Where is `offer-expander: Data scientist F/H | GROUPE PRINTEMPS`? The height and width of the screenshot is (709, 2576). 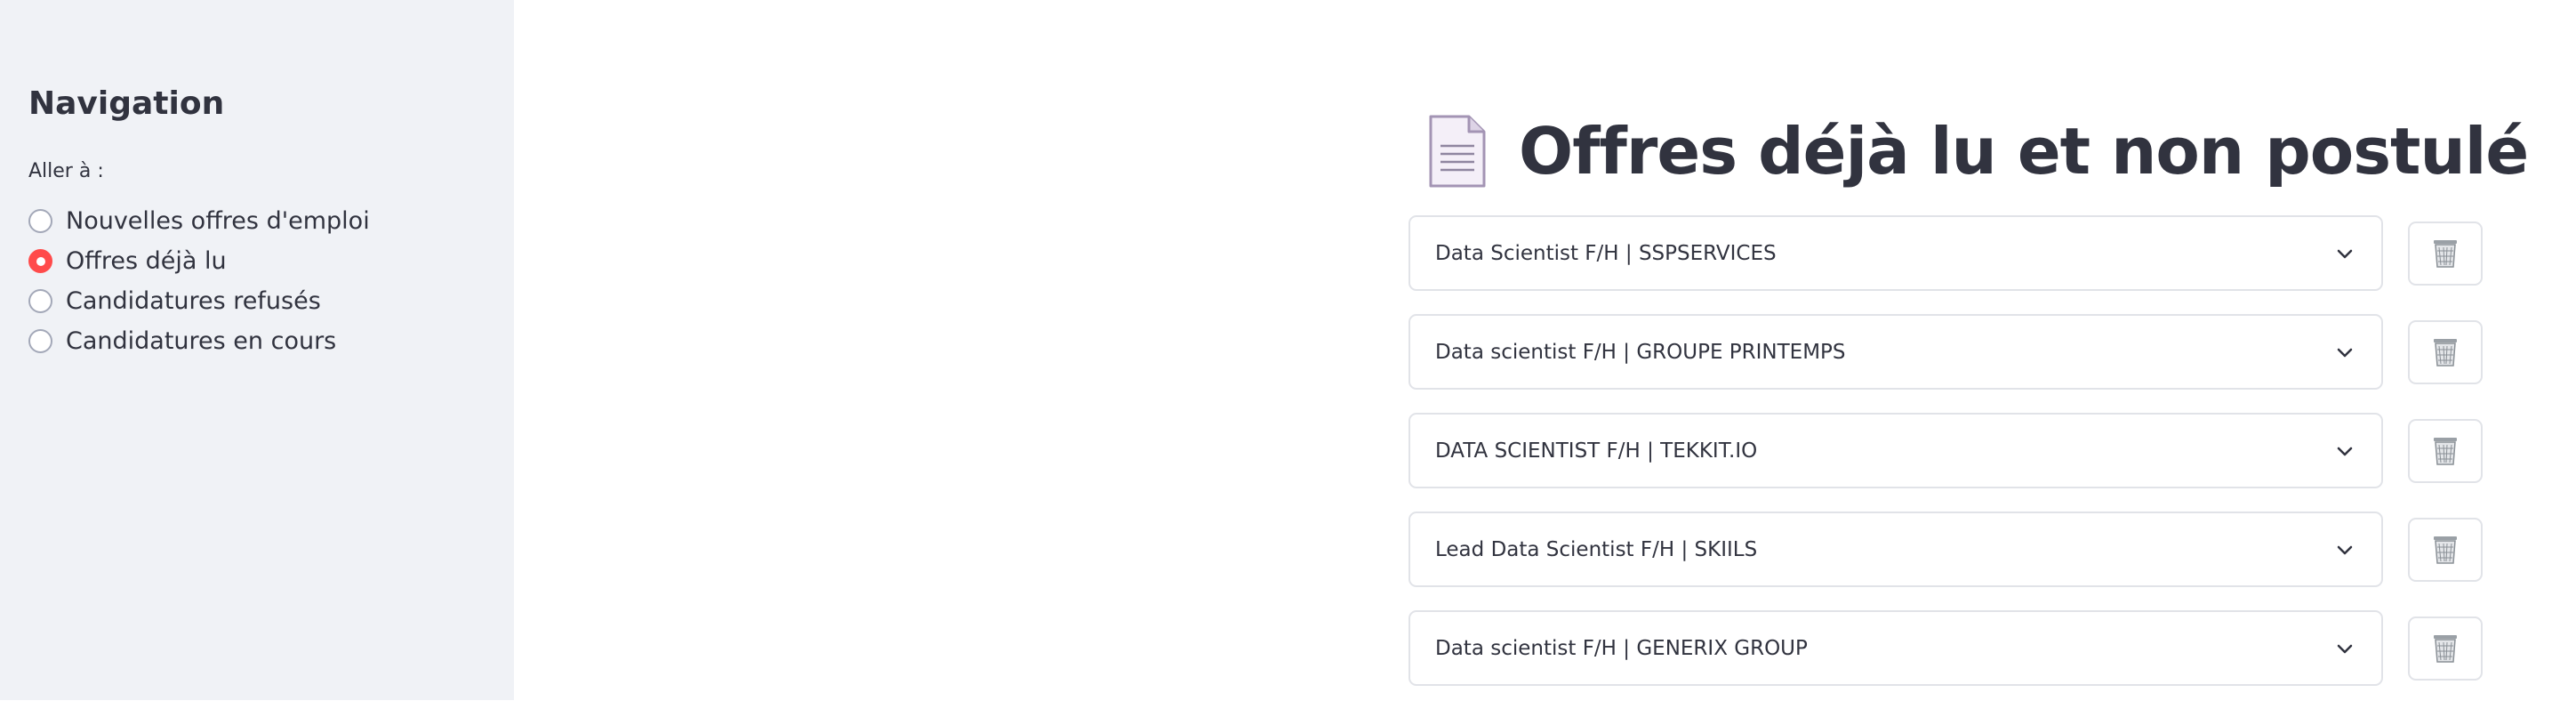 offer-expander: Data scientist F/H | GROUPE PRINTEMPS is located at coordinates (1895, 352).